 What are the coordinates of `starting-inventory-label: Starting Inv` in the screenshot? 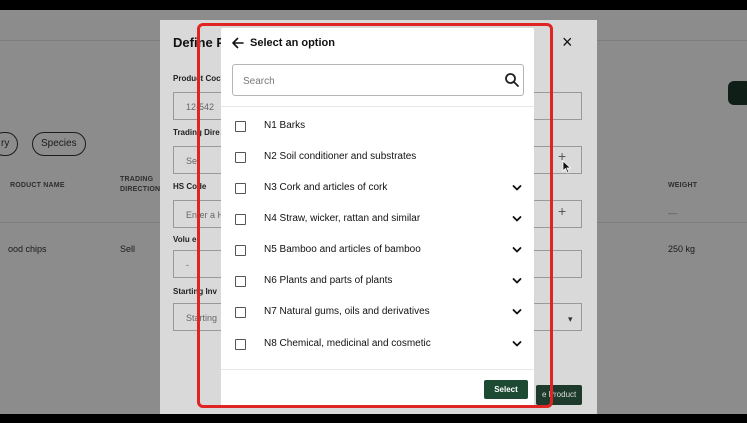 It's located at (195, 291).